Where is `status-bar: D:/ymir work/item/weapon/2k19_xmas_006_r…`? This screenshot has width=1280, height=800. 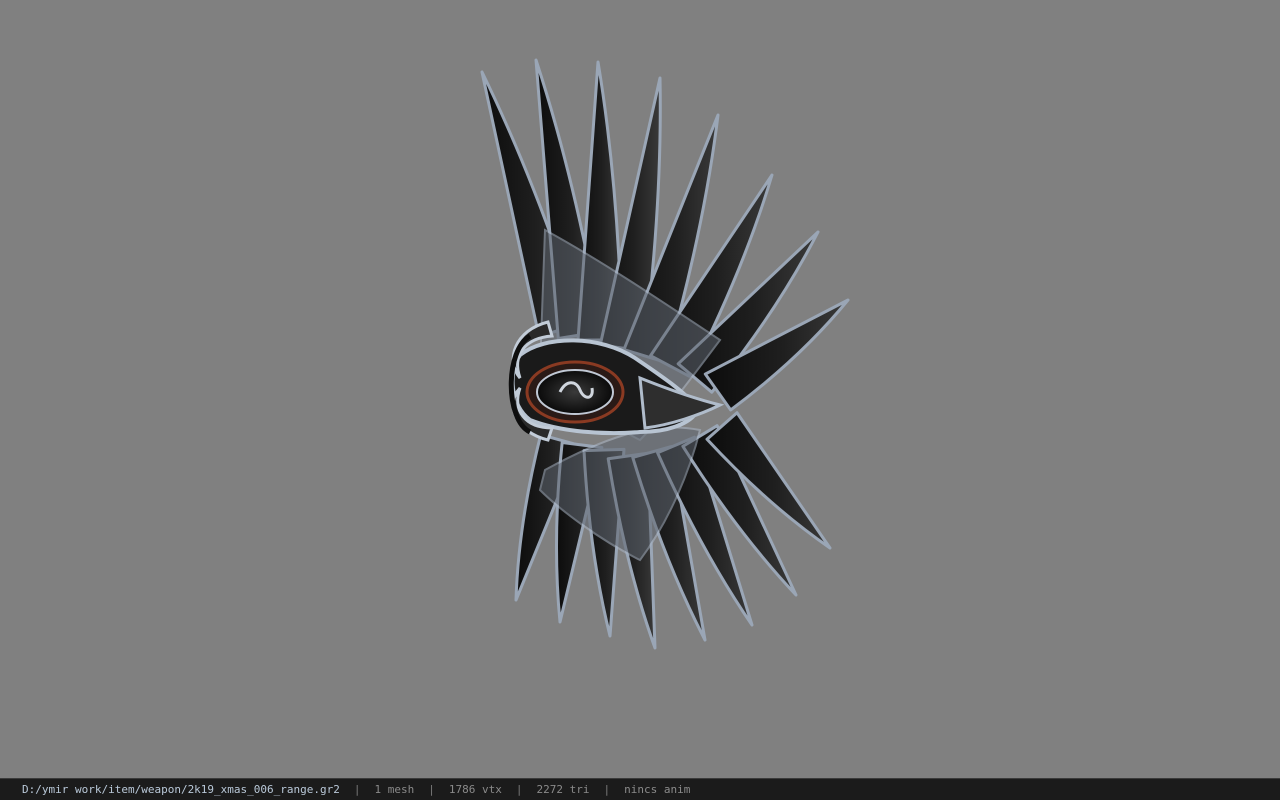
status-bar: D:/ymir work/item/weapon/2k19_xmas_006_r… is located at coordinates (640, 789).